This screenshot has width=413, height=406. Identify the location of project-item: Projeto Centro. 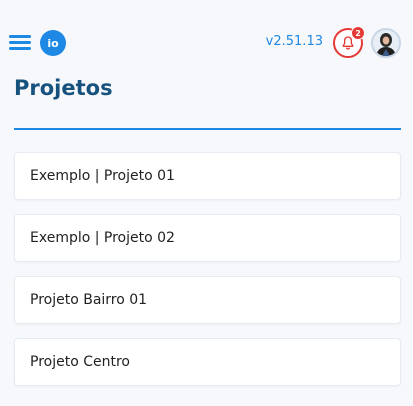
(207, 362).